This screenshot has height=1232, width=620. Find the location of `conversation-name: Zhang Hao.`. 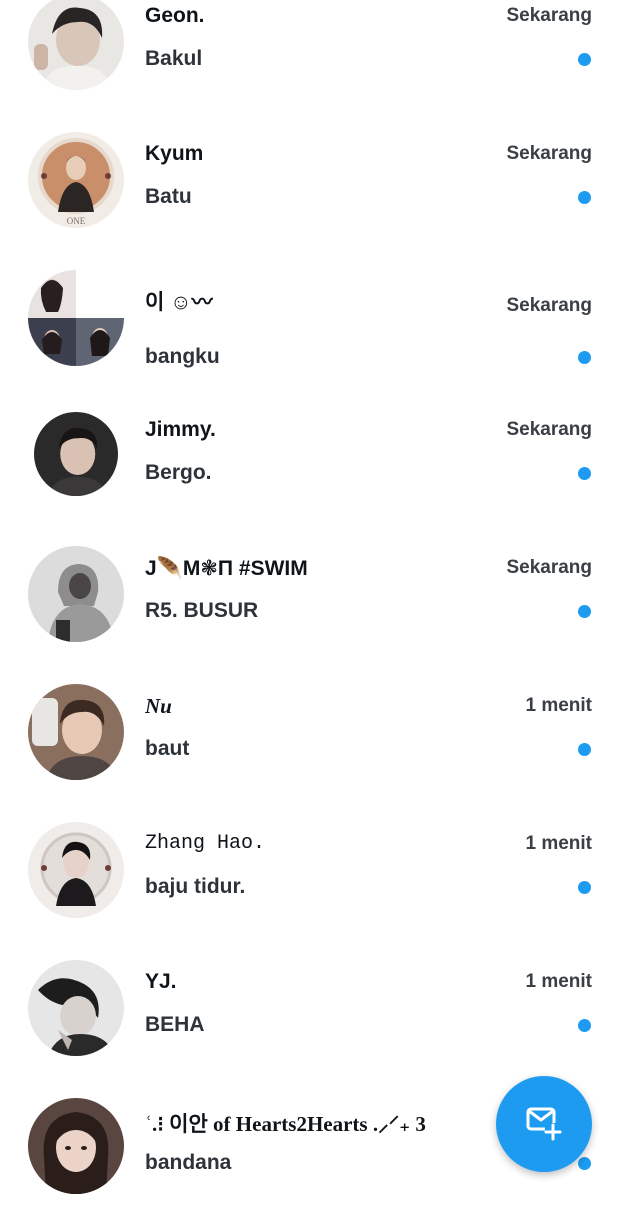

conversation-name: Zhang Hao. is located at coordinates (205, 843).